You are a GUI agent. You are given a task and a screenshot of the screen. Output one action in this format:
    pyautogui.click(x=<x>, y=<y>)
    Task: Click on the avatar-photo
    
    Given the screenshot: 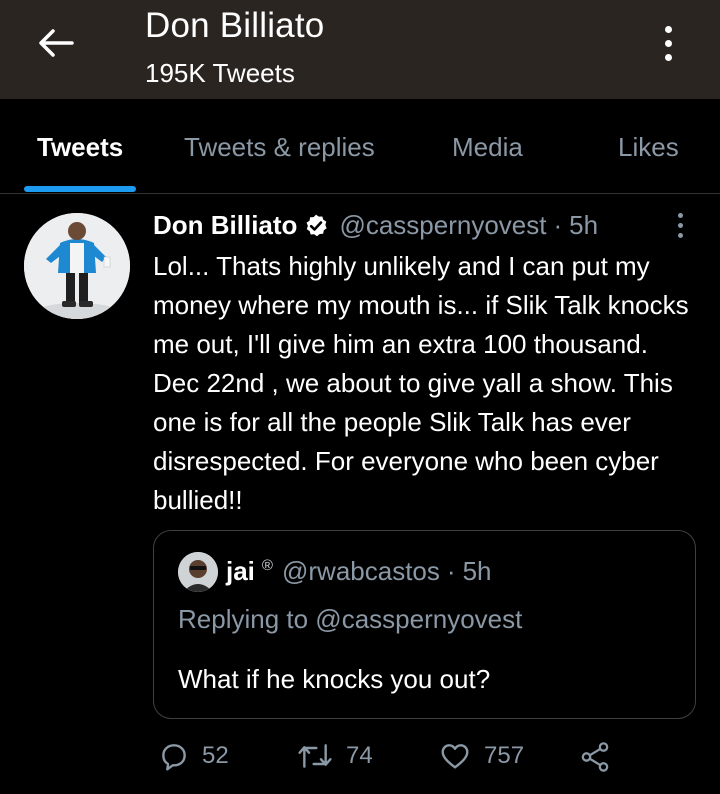 What is the action you would take?
    pyautogui.click(x=77, y=266)
    